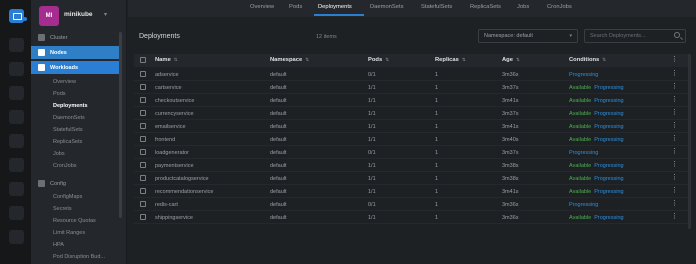 Image resolution: width=696 pixels, height=264 pixels. What do you see at coordinates (559, 7) in the screenshot?
I see `tab-cronjobs: CronJobs` at bounding box center [559, 7].